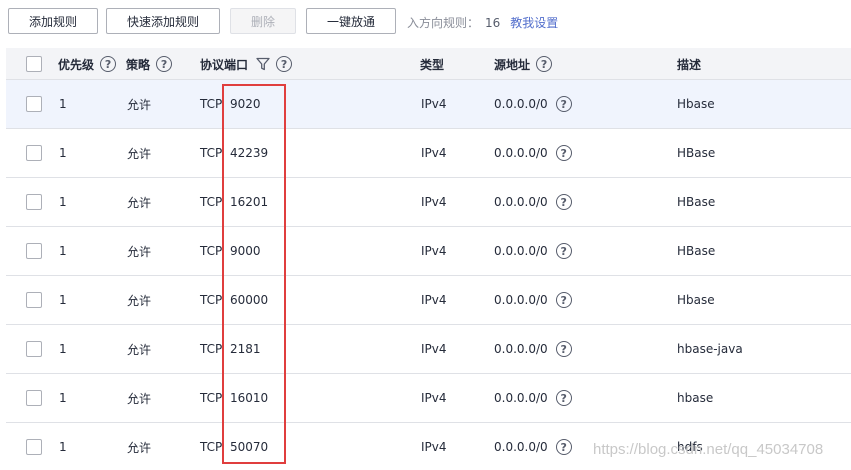 The image size is (851, 470). I want to click on table-row: 1 允许 TCP 16010 IPv4 0.0.0.0/0? hbase, so click(428, 398).